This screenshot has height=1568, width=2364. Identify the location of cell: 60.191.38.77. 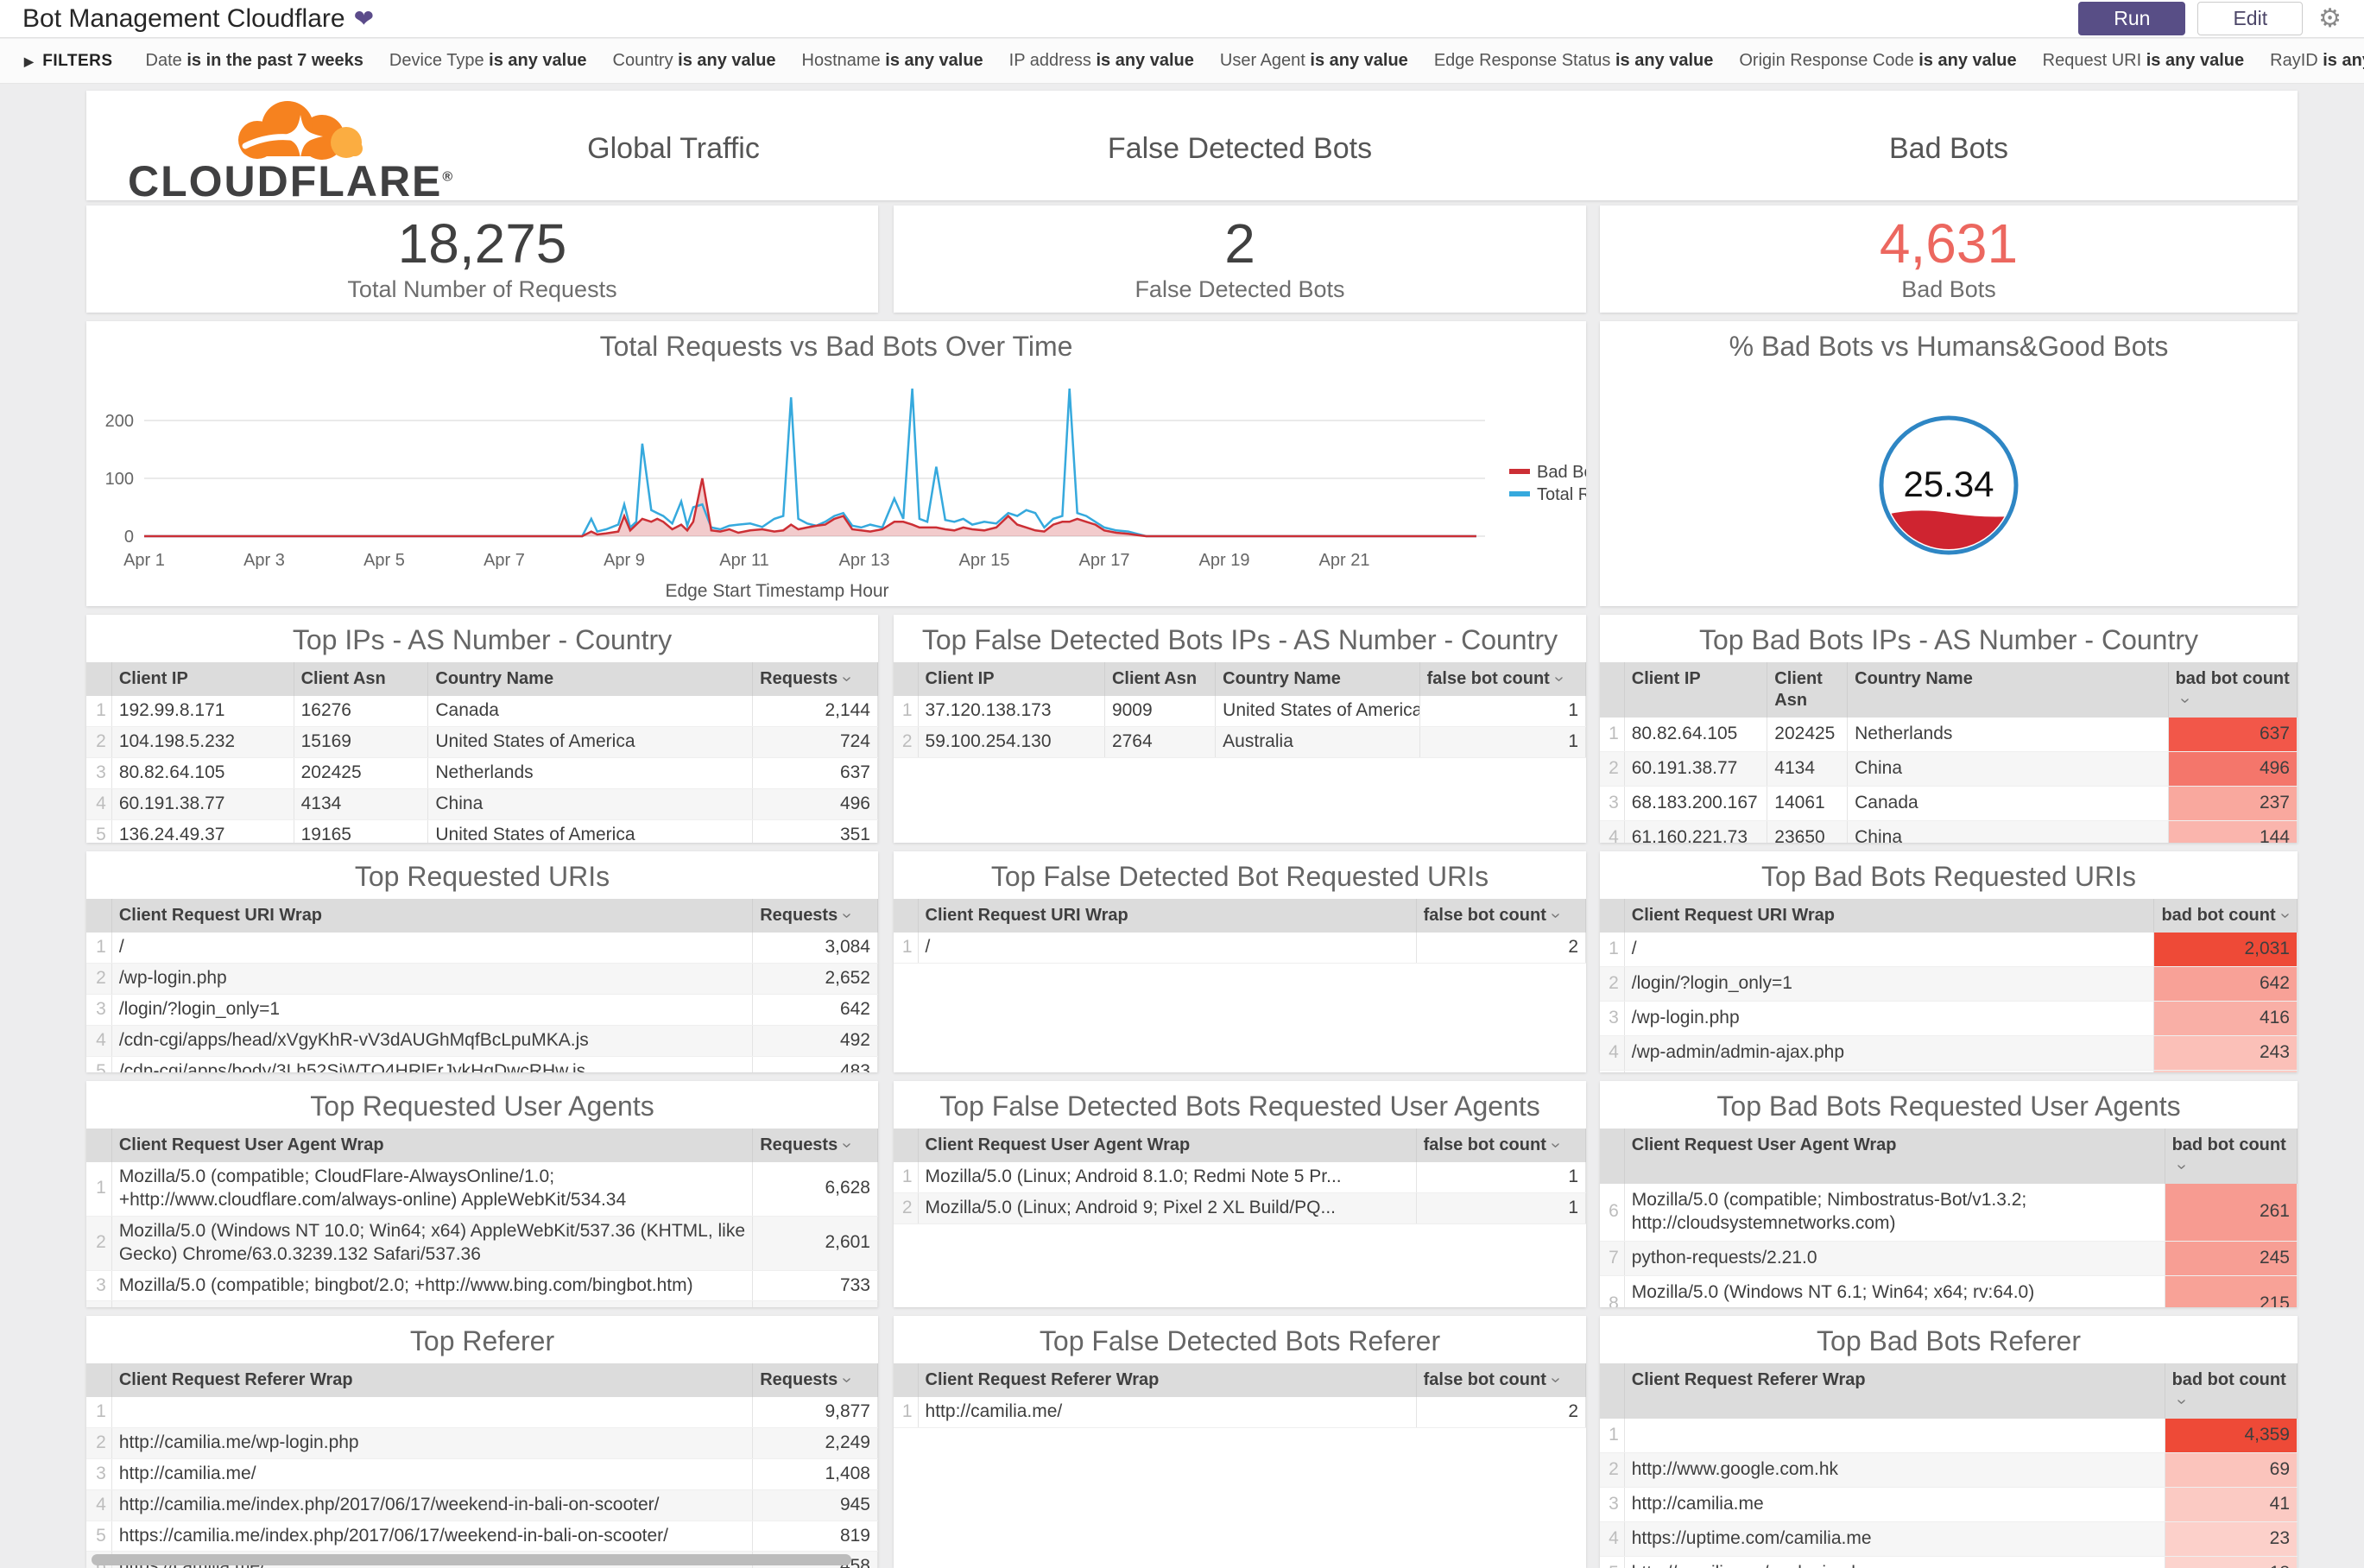
(202, 804).